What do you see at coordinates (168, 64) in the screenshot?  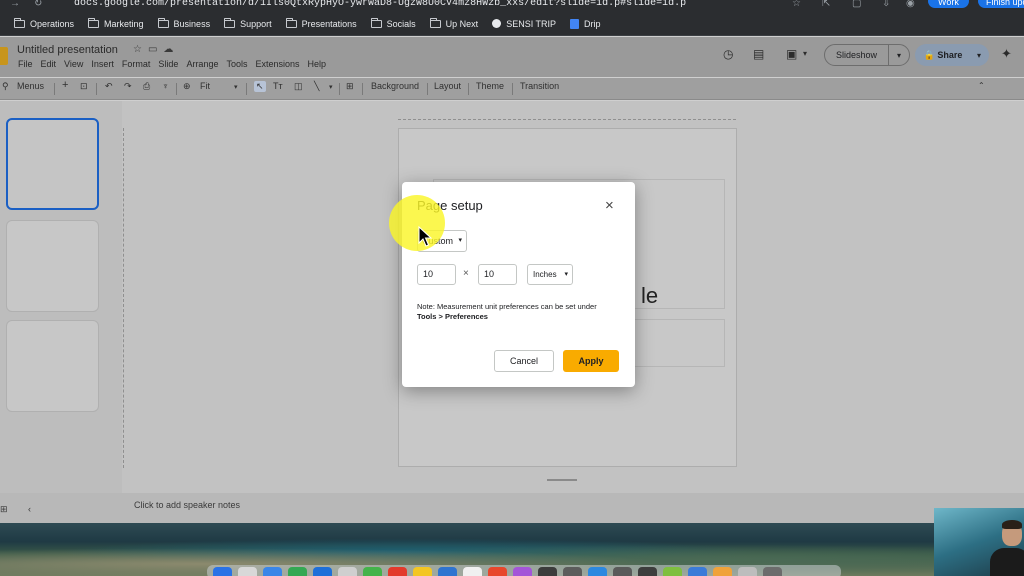 I see `menu-slide: Slide` at bounding box center [168, 64].